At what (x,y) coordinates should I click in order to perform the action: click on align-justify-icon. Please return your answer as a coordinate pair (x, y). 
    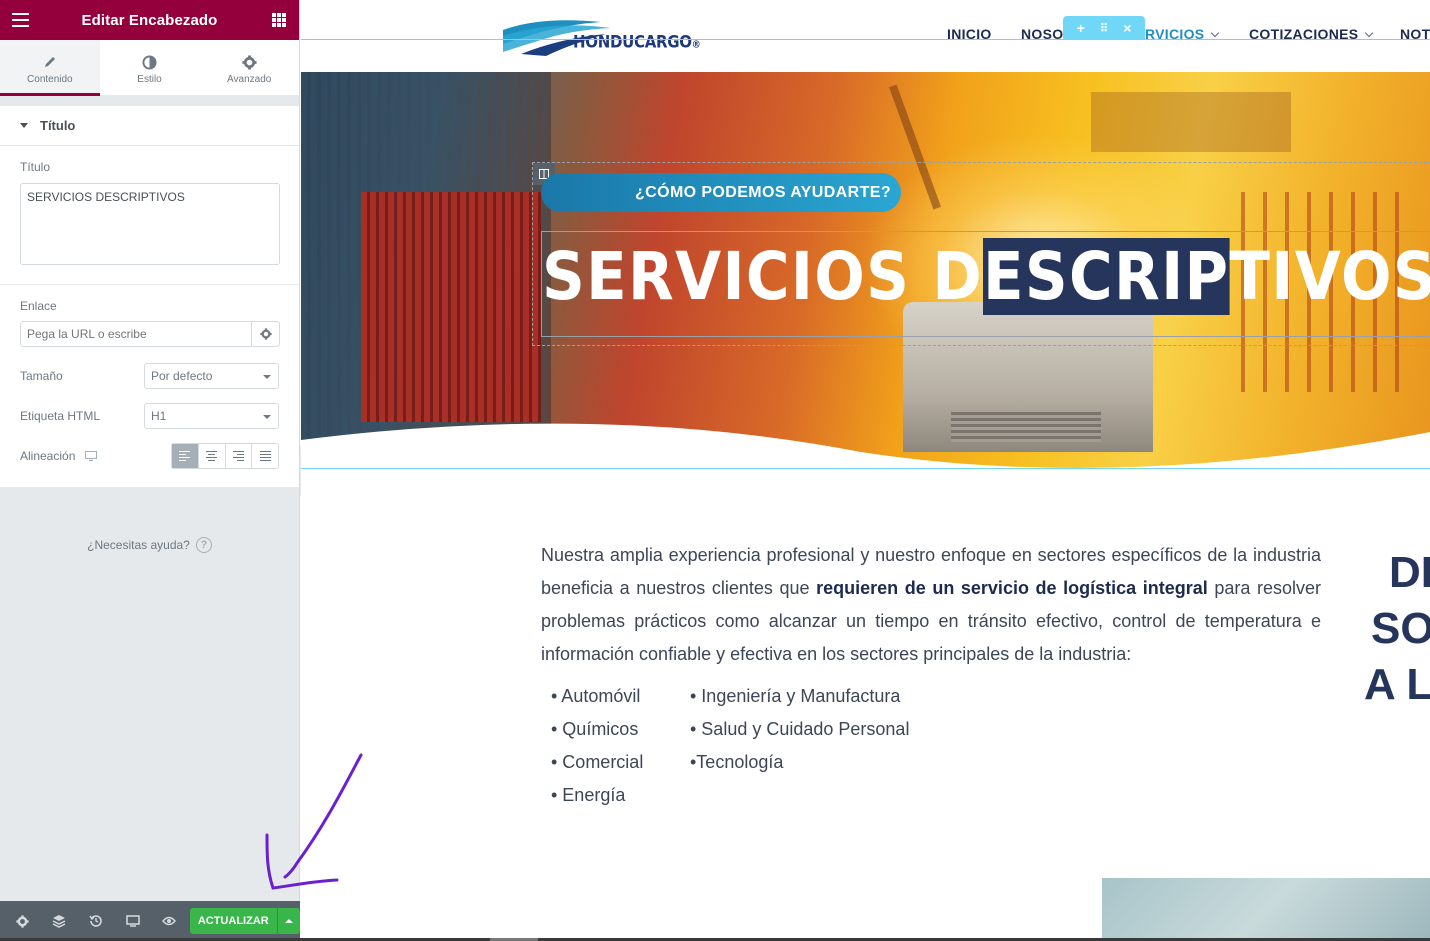
    Looking at the image, I should click on (265, 456).